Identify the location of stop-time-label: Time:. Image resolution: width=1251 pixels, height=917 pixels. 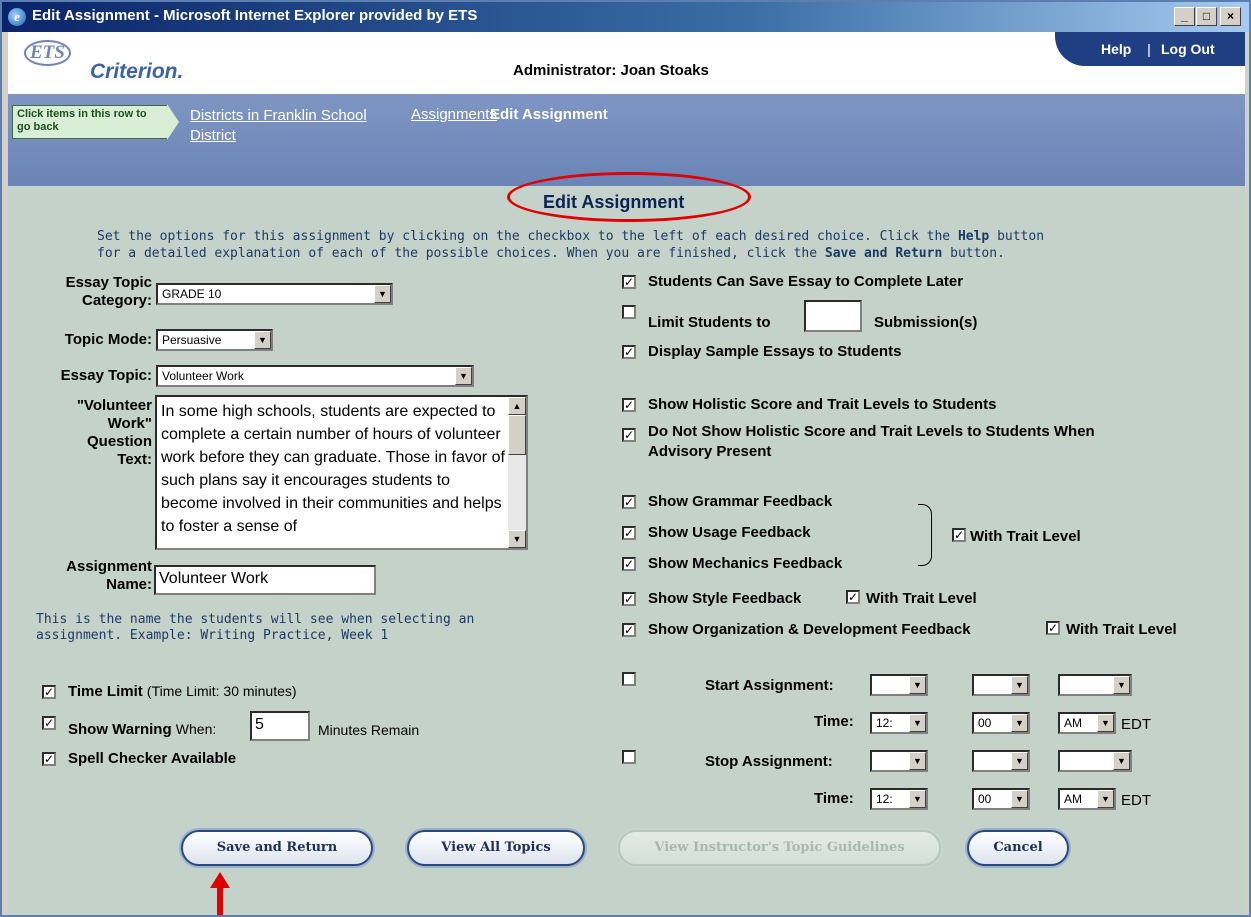
(834, 798).